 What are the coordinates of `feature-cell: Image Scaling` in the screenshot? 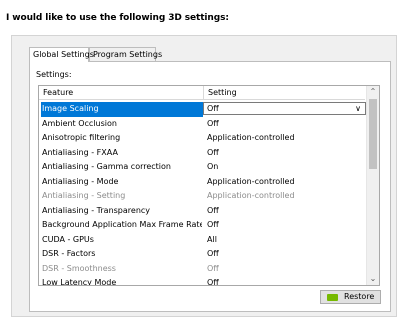 It's located at (122, 109).